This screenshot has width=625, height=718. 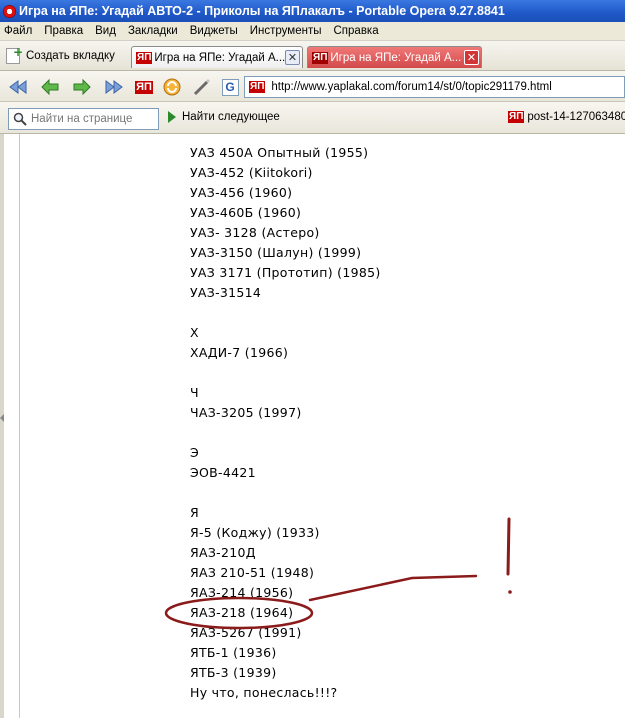 What do you see at coordinates (105, 31) in the screenshot?
I see `menu-view: Вид` at bounding box center [105, 31].